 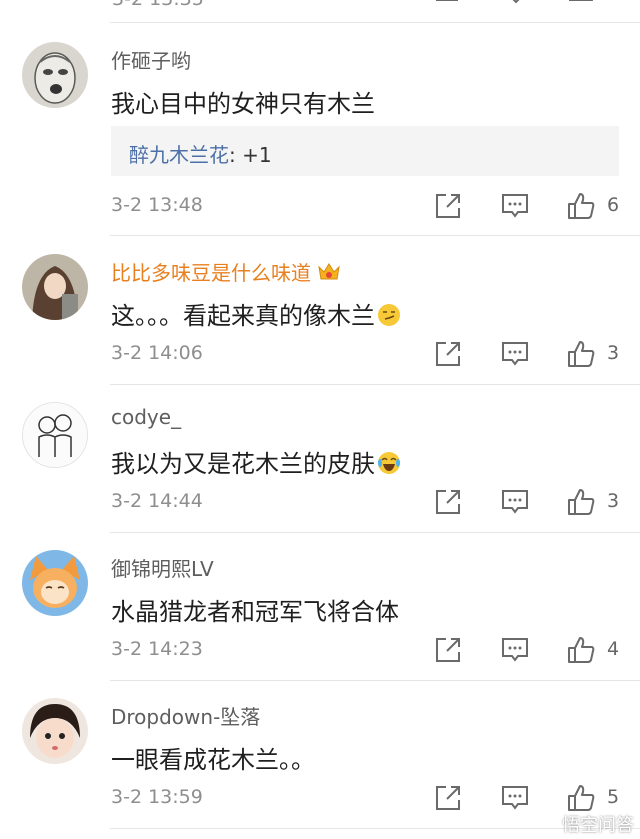 What do you see at coordinates (162, 567) in the screenshot?
I see `comment-username: 御锦明熙LV` at bounding box center [162, 567].